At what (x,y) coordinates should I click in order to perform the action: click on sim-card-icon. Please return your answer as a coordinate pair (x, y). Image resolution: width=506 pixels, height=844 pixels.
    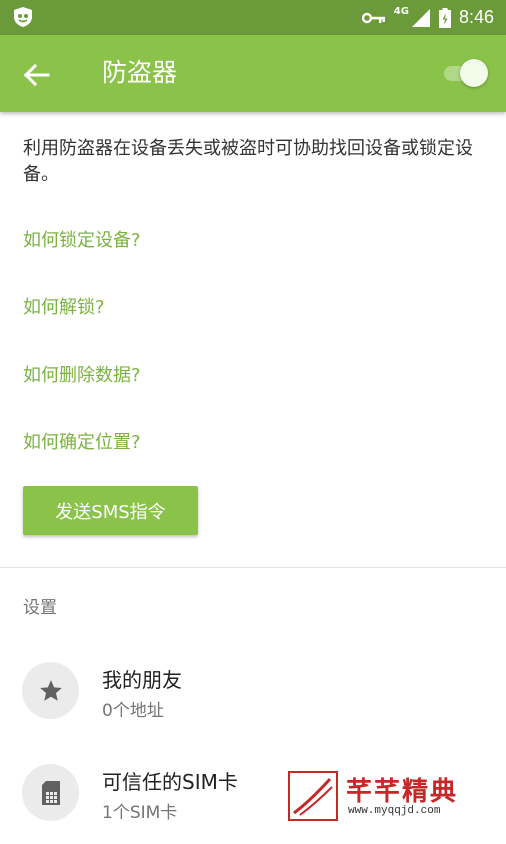
    Looking at the image, I should click on (50, 792).